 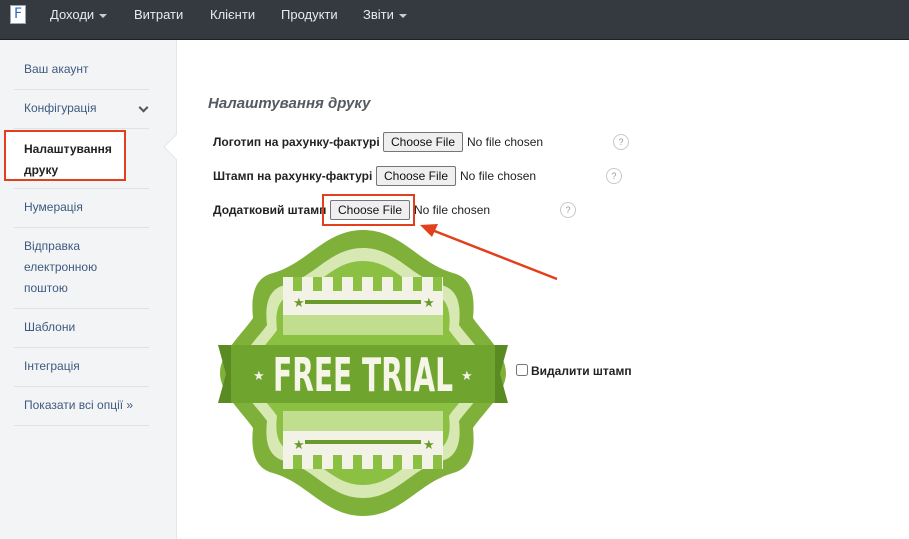 I want to click on sidebar-item-numbering: Нумерація, so click(x=81, y=208).